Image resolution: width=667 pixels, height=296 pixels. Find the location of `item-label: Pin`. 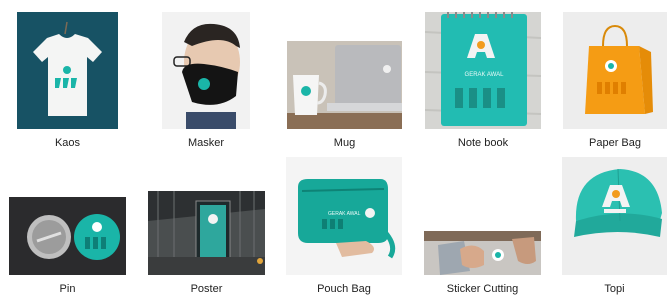

item-label: Pin is located at coordinates (67, 289).